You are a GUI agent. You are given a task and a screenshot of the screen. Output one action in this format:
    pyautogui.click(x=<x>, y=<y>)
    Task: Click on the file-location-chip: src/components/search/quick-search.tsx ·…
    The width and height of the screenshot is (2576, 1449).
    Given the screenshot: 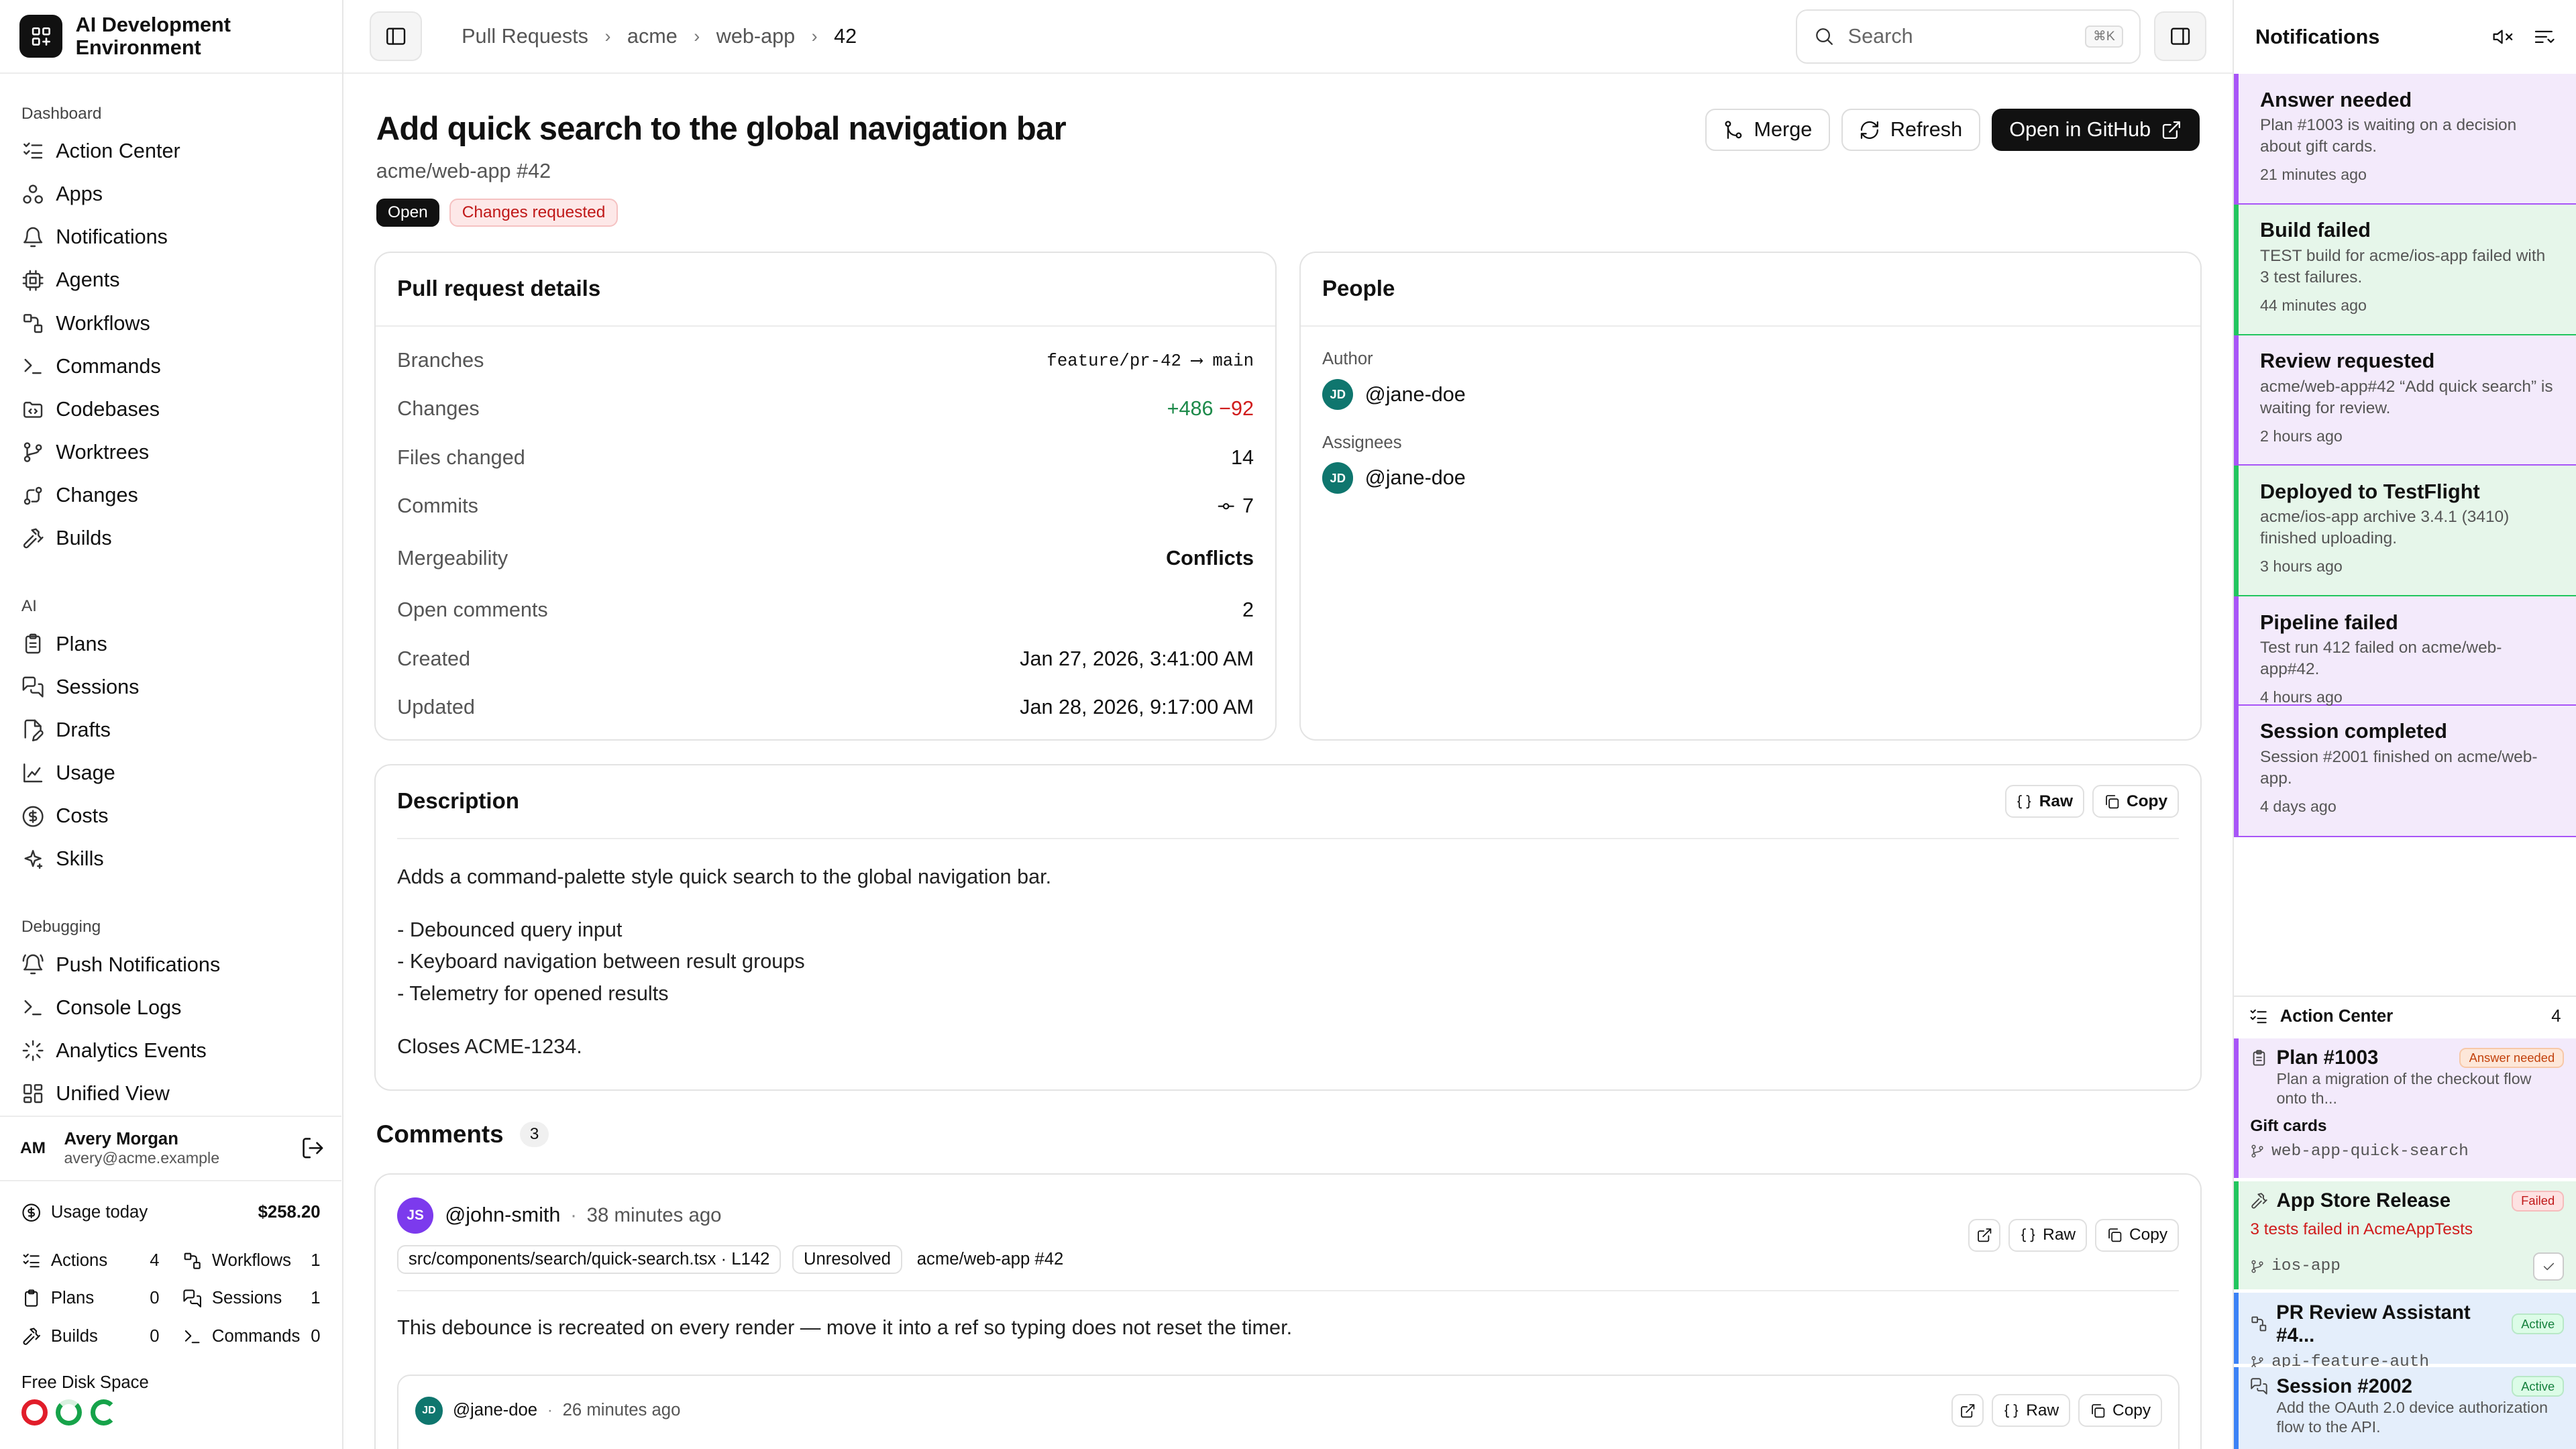 What is the action you would take?
    pyautogui.click(x=589, y=1259)
    